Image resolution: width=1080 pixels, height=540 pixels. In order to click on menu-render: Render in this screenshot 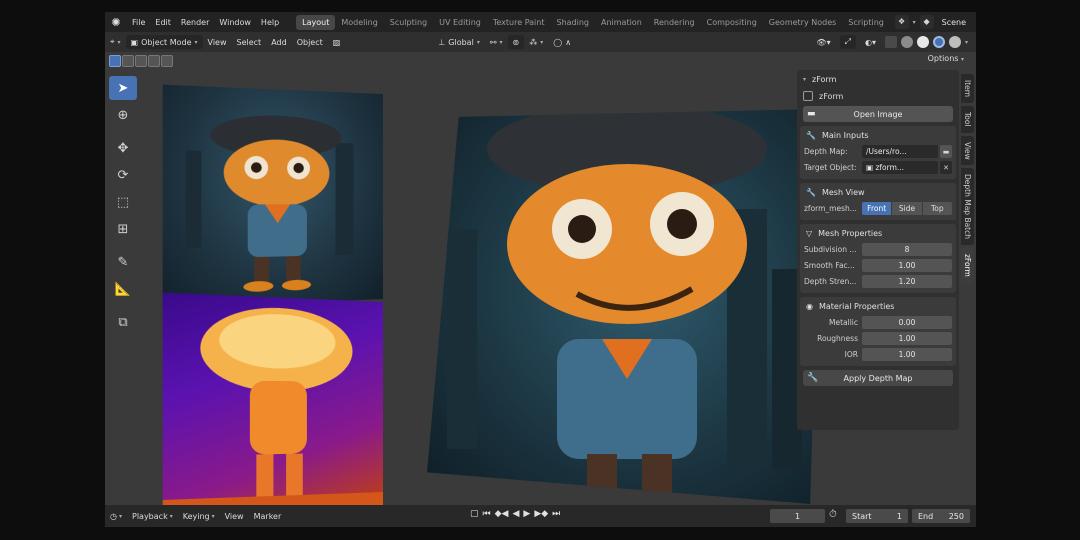, I will do `click(195, 22)`.